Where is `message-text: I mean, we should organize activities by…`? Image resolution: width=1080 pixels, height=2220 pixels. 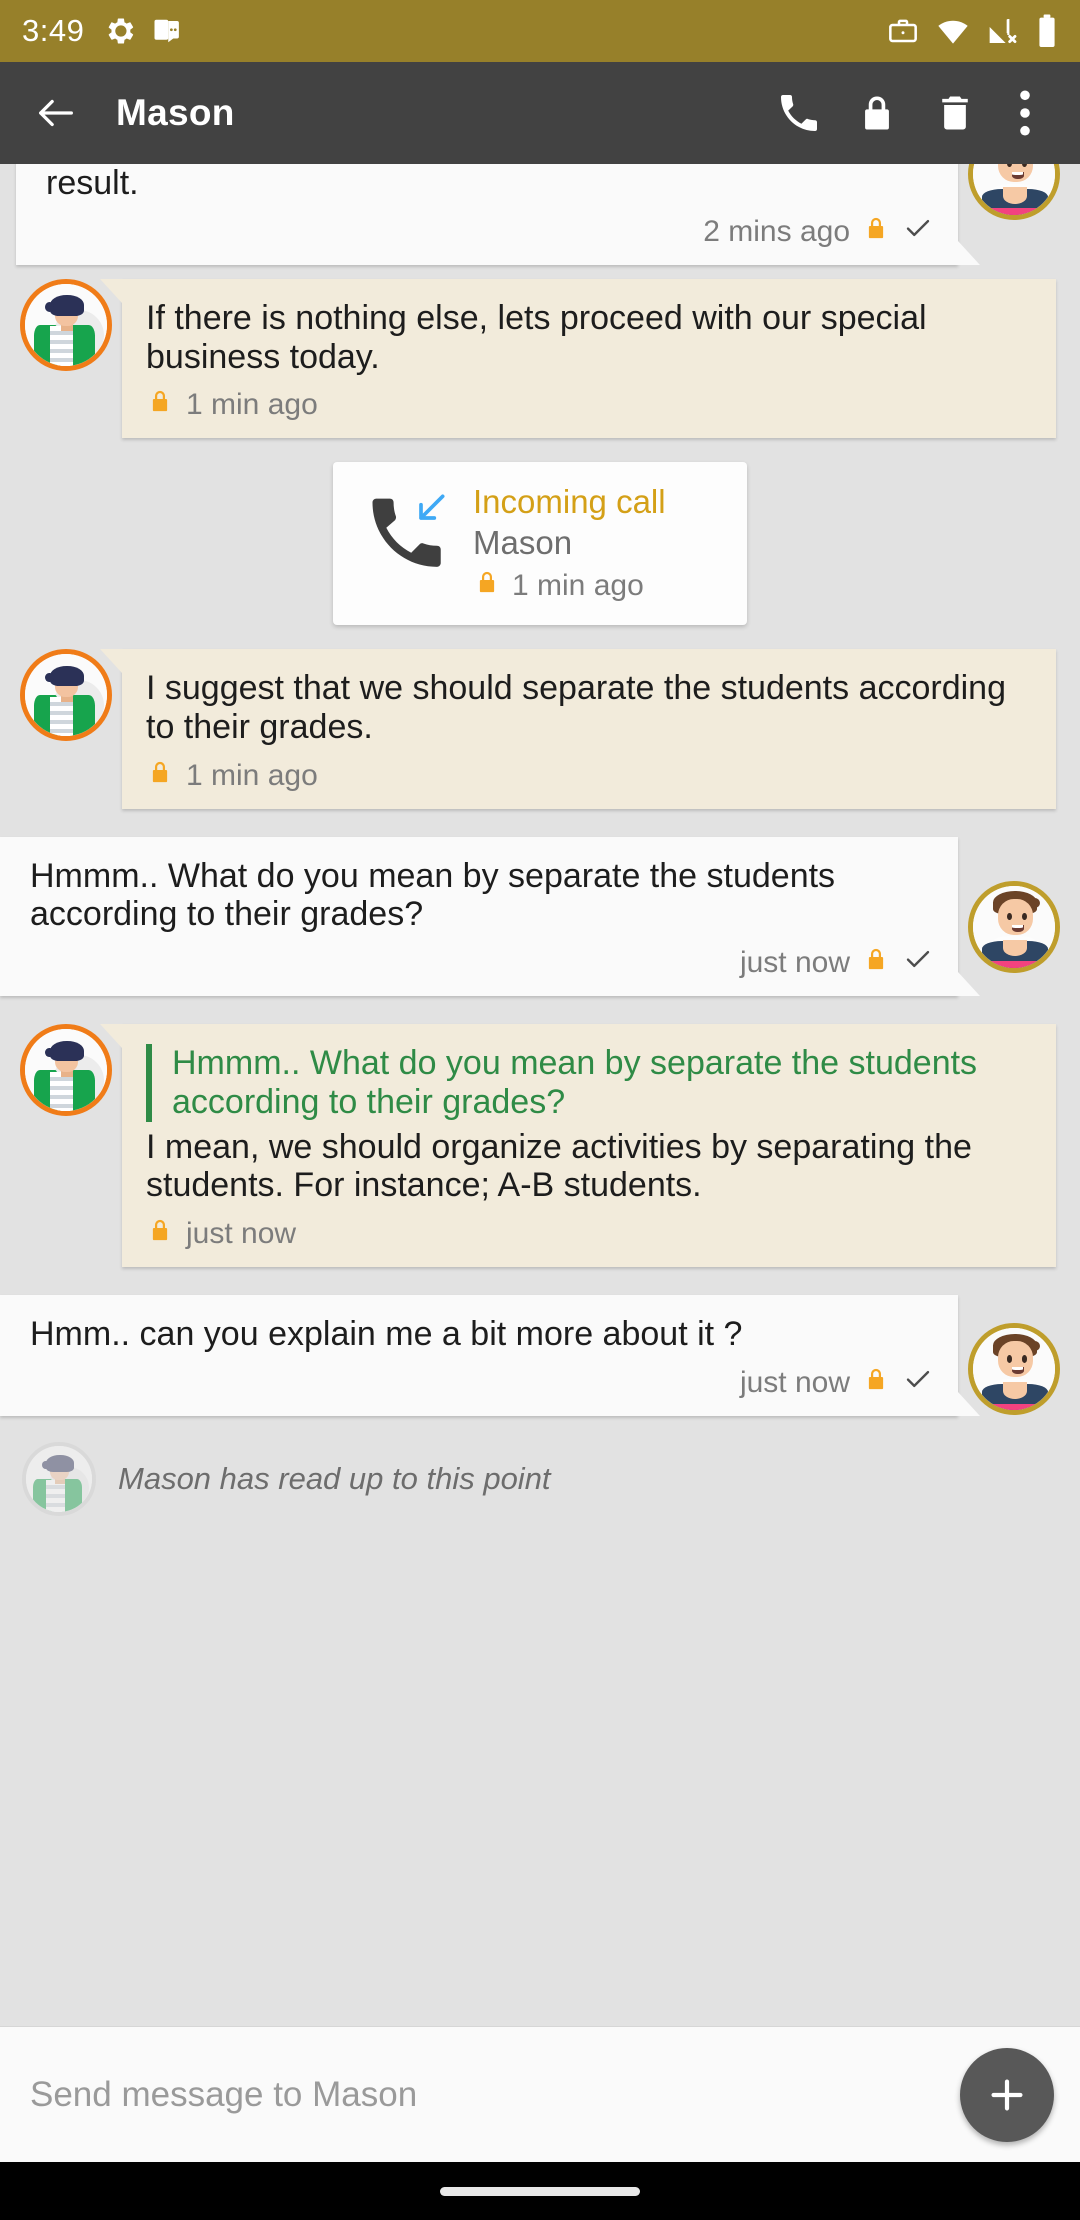
message-text: I mean, we should organize activities by… is located at coordinates (559, 1166).